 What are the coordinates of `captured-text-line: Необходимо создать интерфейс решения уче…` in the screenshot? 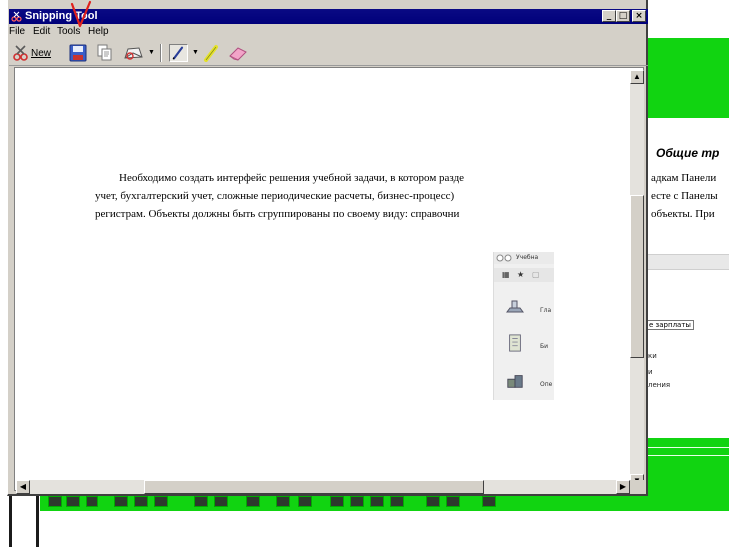 It's located at (292, 178).